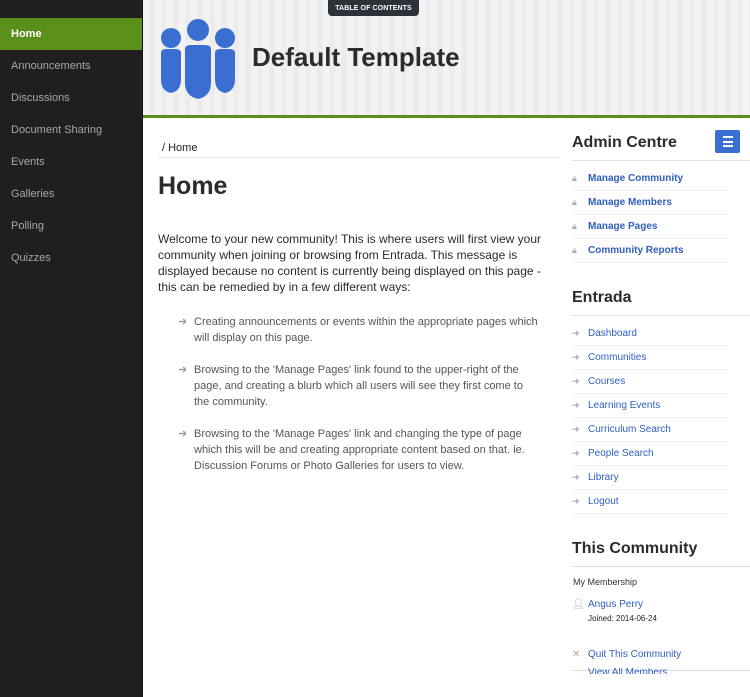 The width and height of the screenshot is (750, 697). Describe the element at coordinates (661, 604) in the screenshot. I see `member-row: 👤︎ Angus Perry` at that location.